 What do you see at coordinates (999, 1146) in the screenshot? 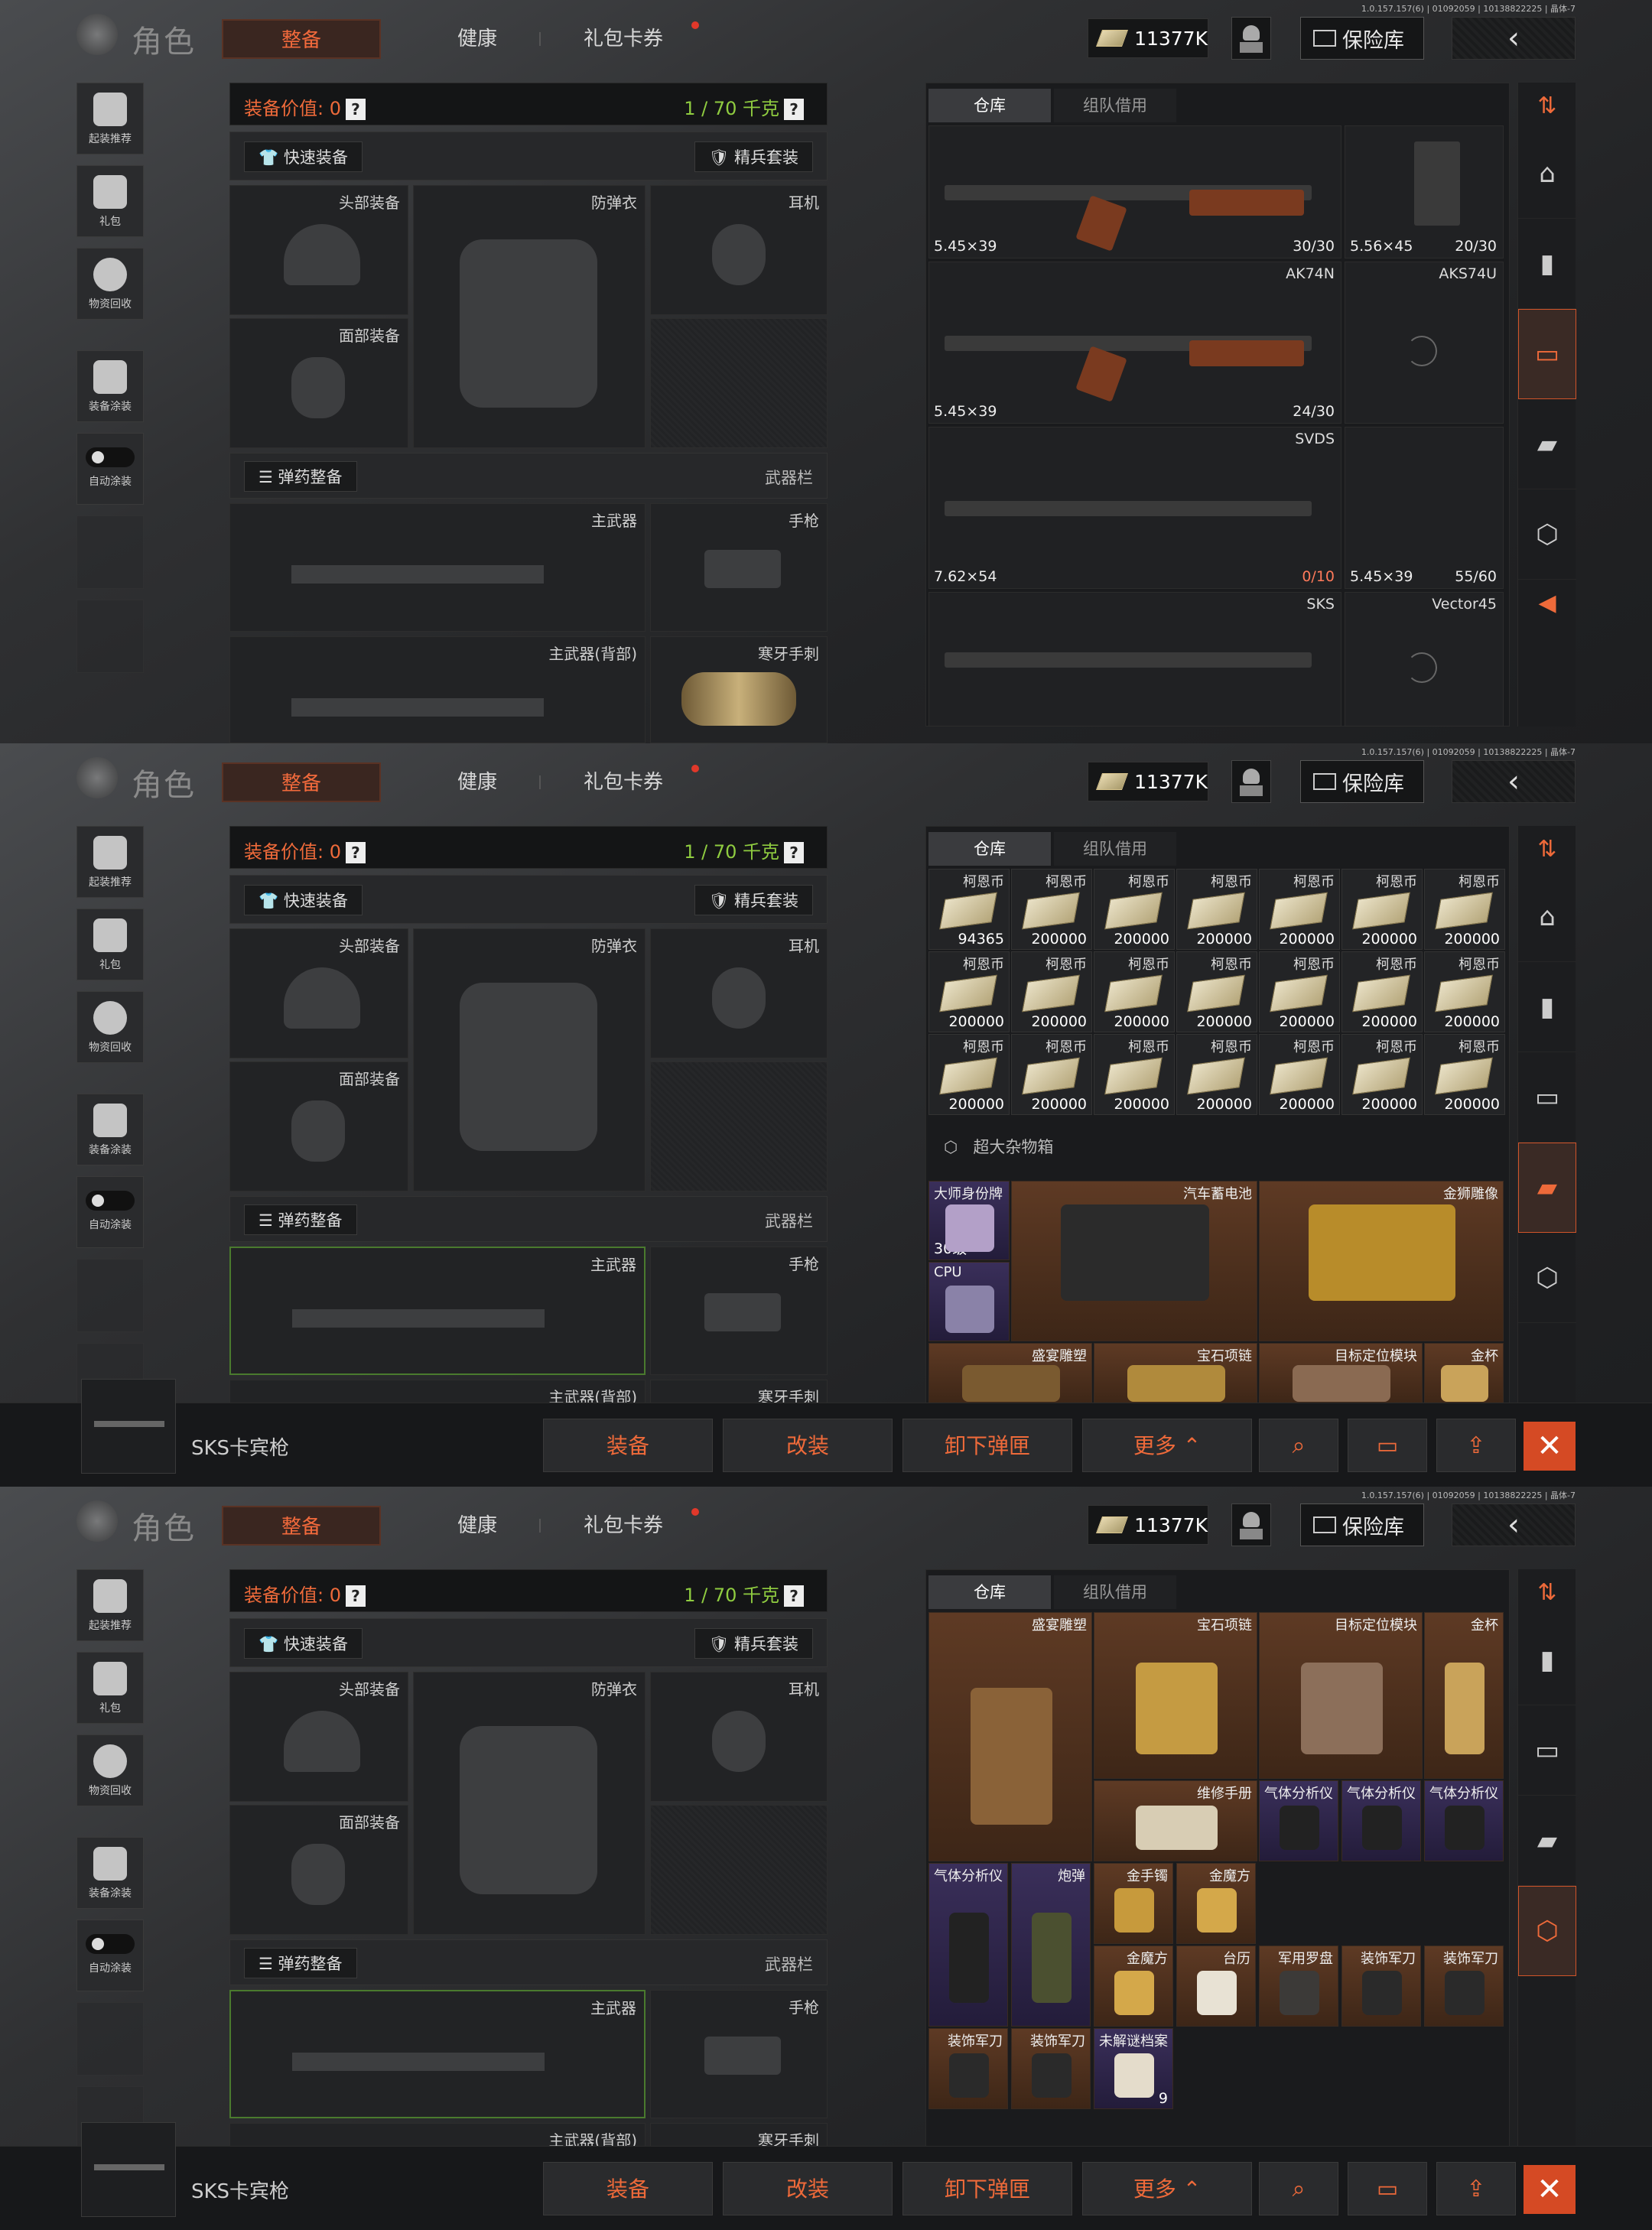
I see `crate-label: ⬡ 超大杂物箱` at bounding box center [999, 1146].